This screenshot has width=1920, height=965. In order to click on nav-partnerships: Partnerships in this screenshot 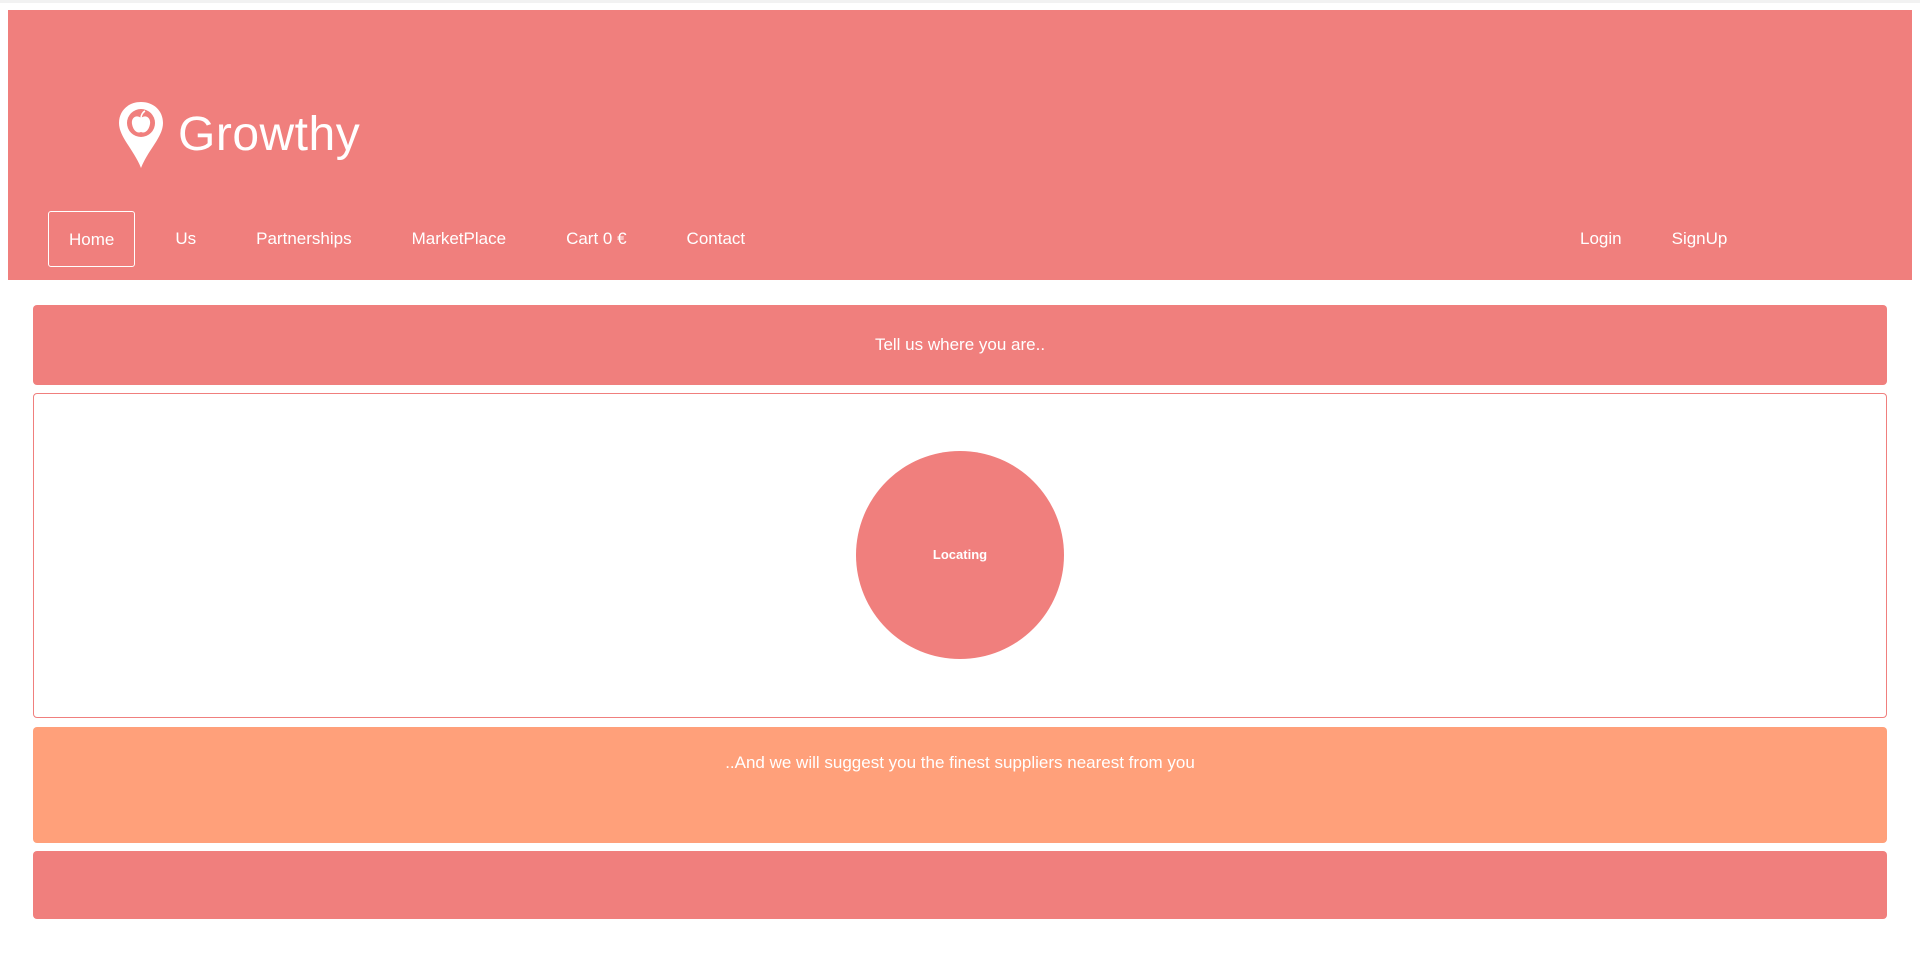, I will do `click(303, 239)`.